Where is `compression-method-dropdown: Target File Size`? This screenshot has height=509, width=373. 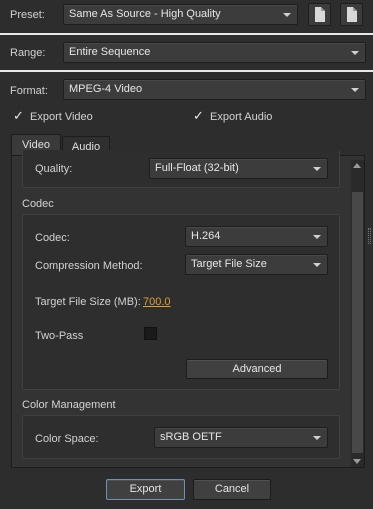 compression-method-dropdown: Target File Size is located at coordinates (256, 264).